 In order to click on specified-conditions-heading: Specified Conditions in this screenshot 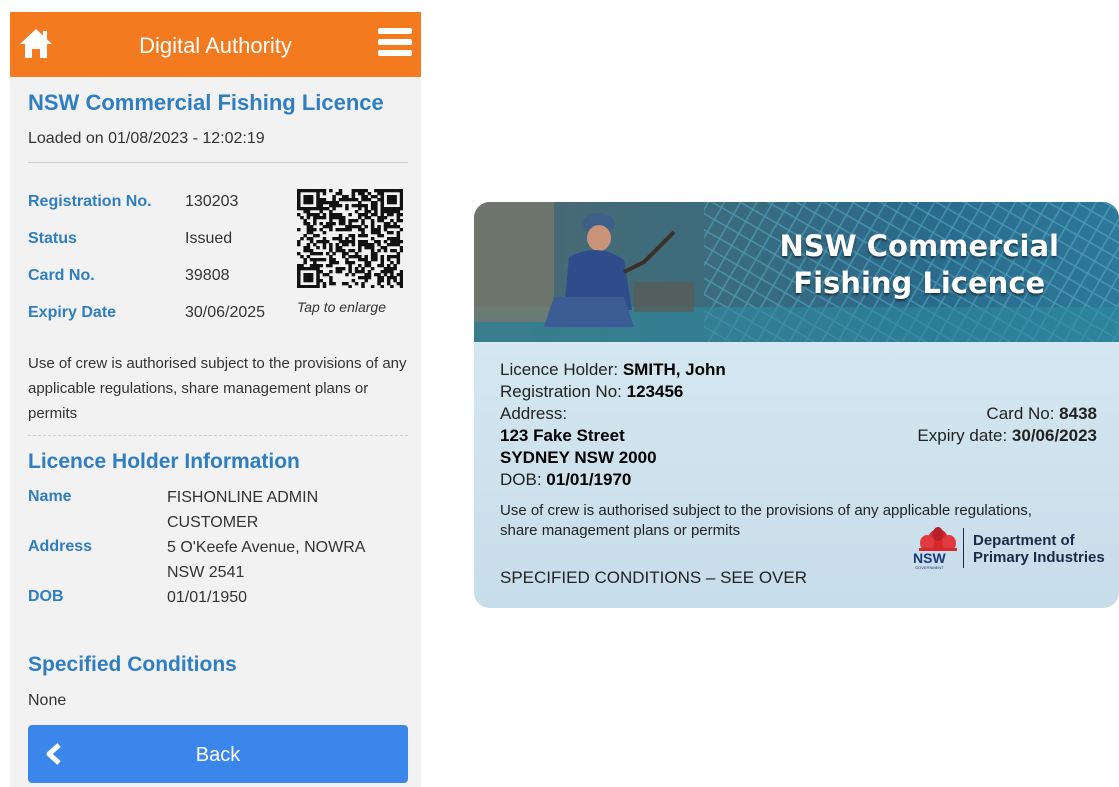, I will do `click(132, 664)`.